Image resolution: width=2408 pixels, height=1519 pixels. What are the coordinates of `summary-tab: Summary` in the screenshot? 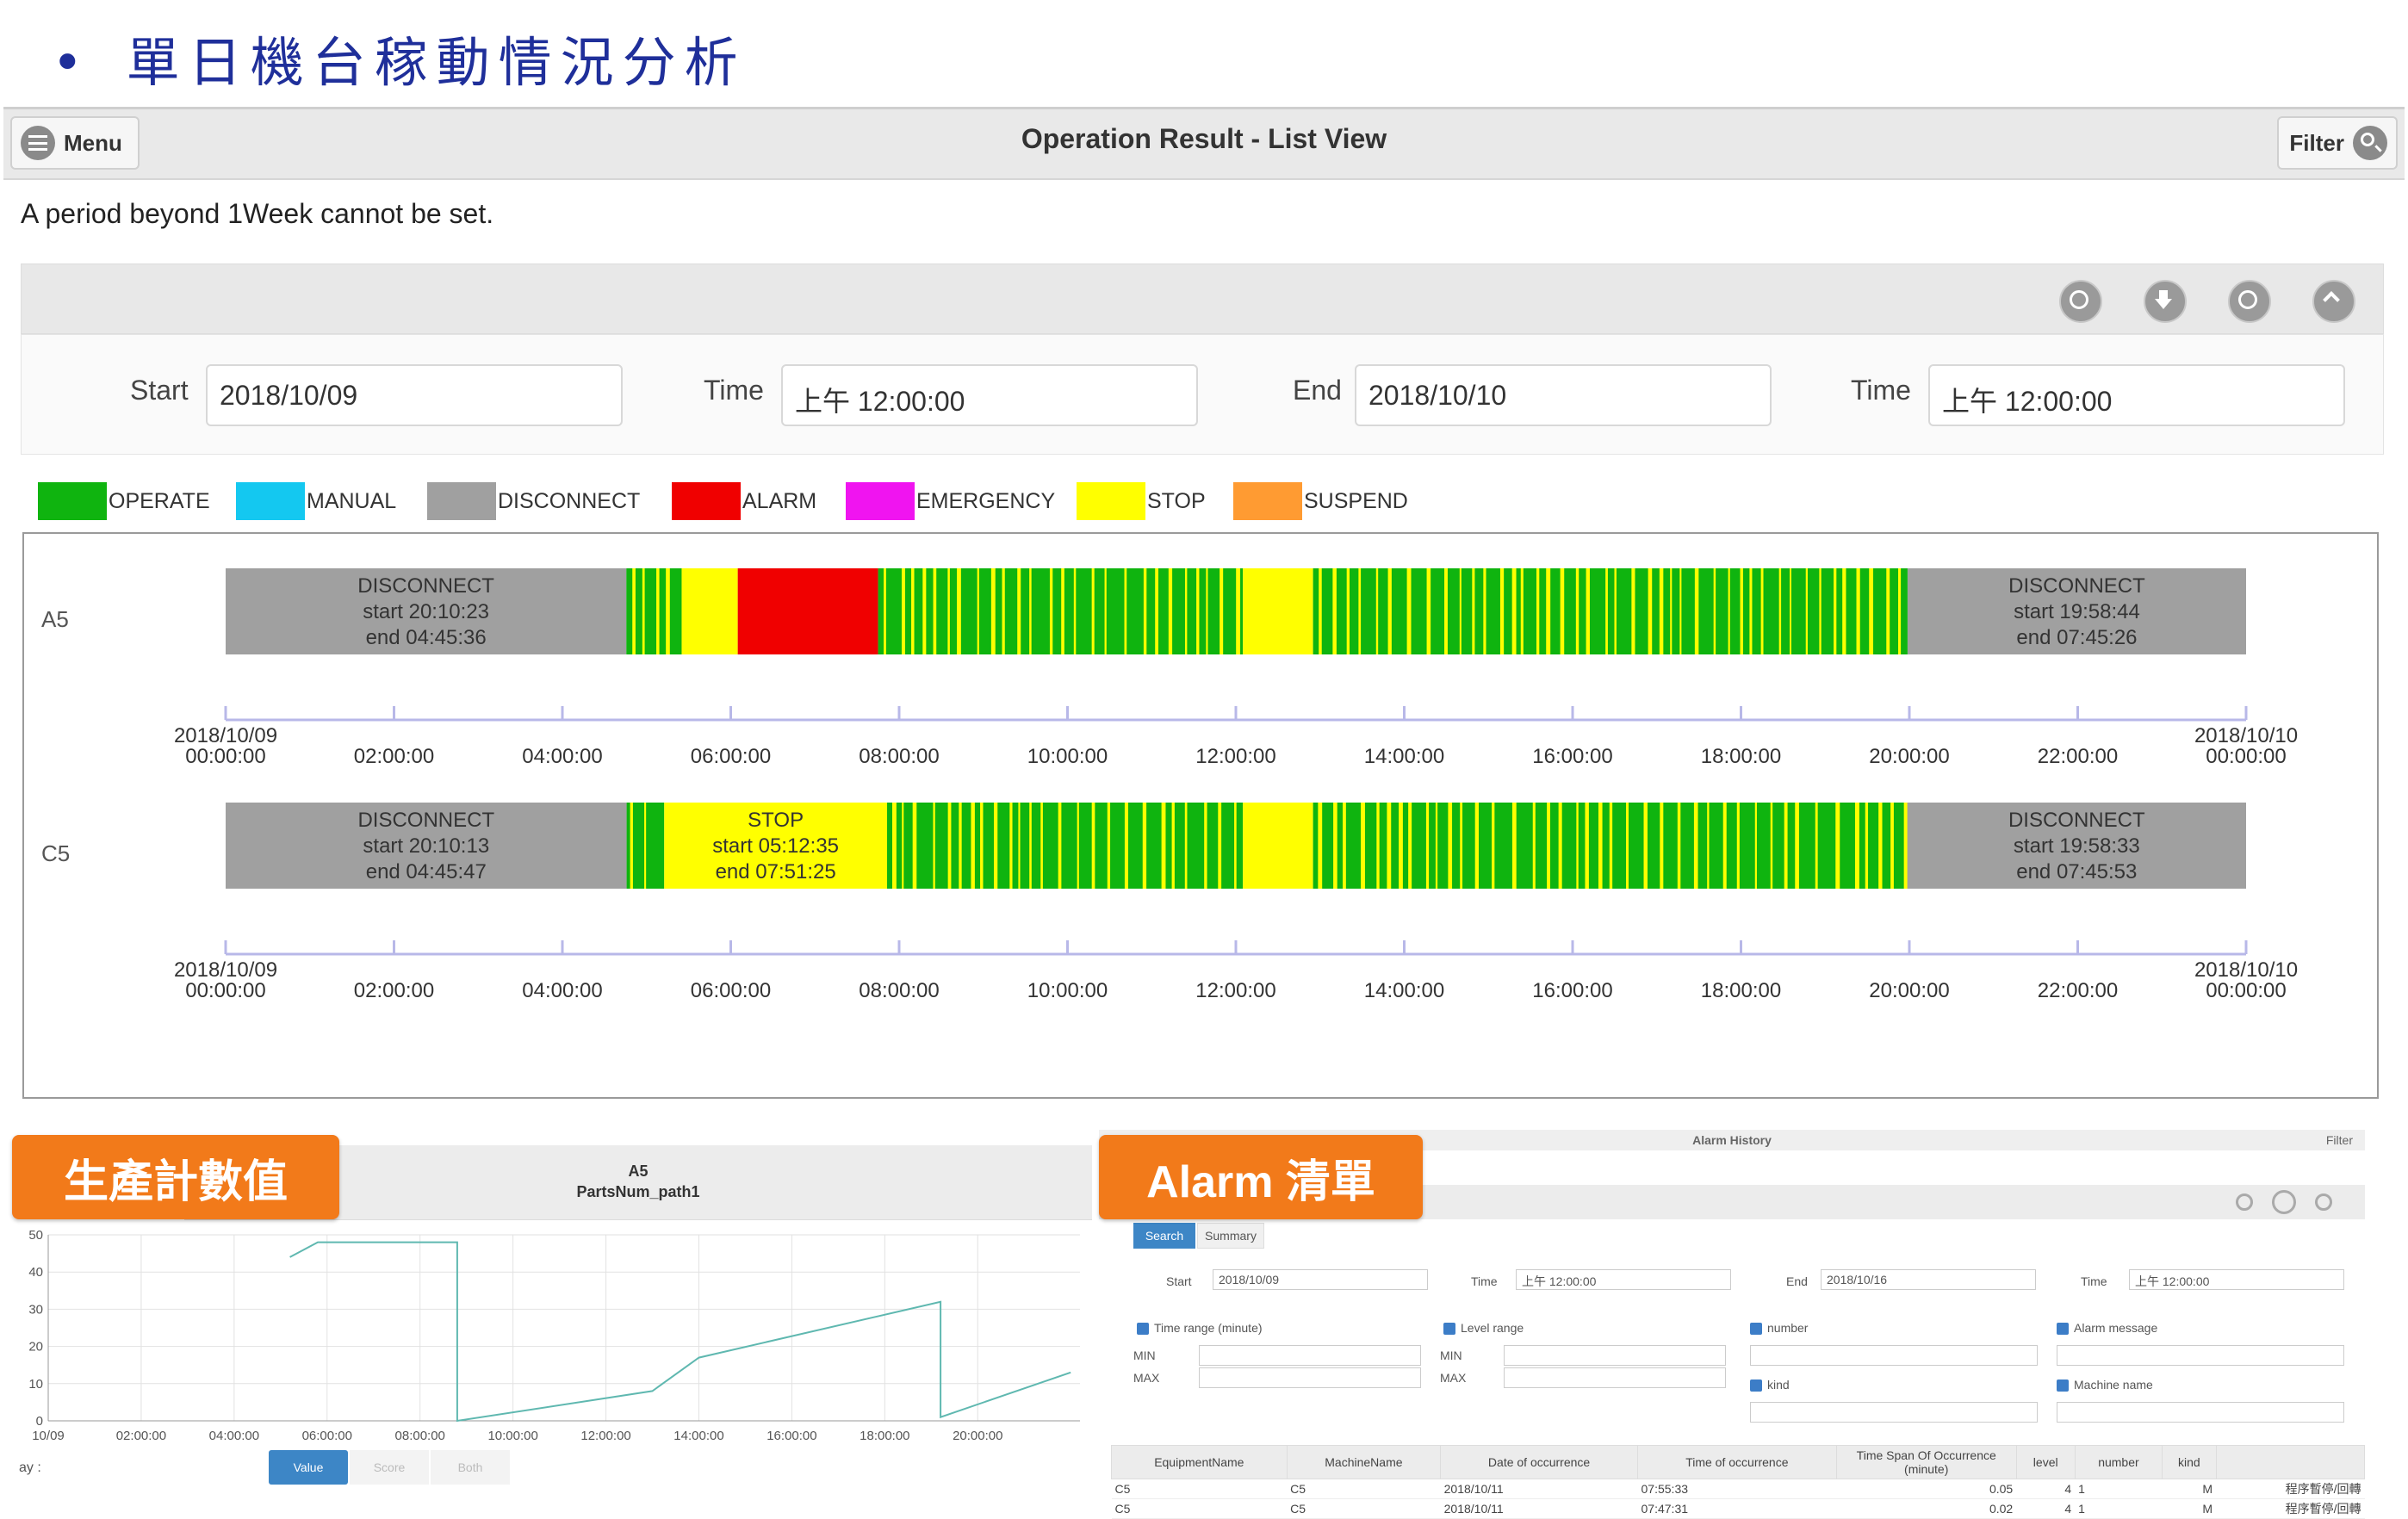 It's located at (1230, 1236).